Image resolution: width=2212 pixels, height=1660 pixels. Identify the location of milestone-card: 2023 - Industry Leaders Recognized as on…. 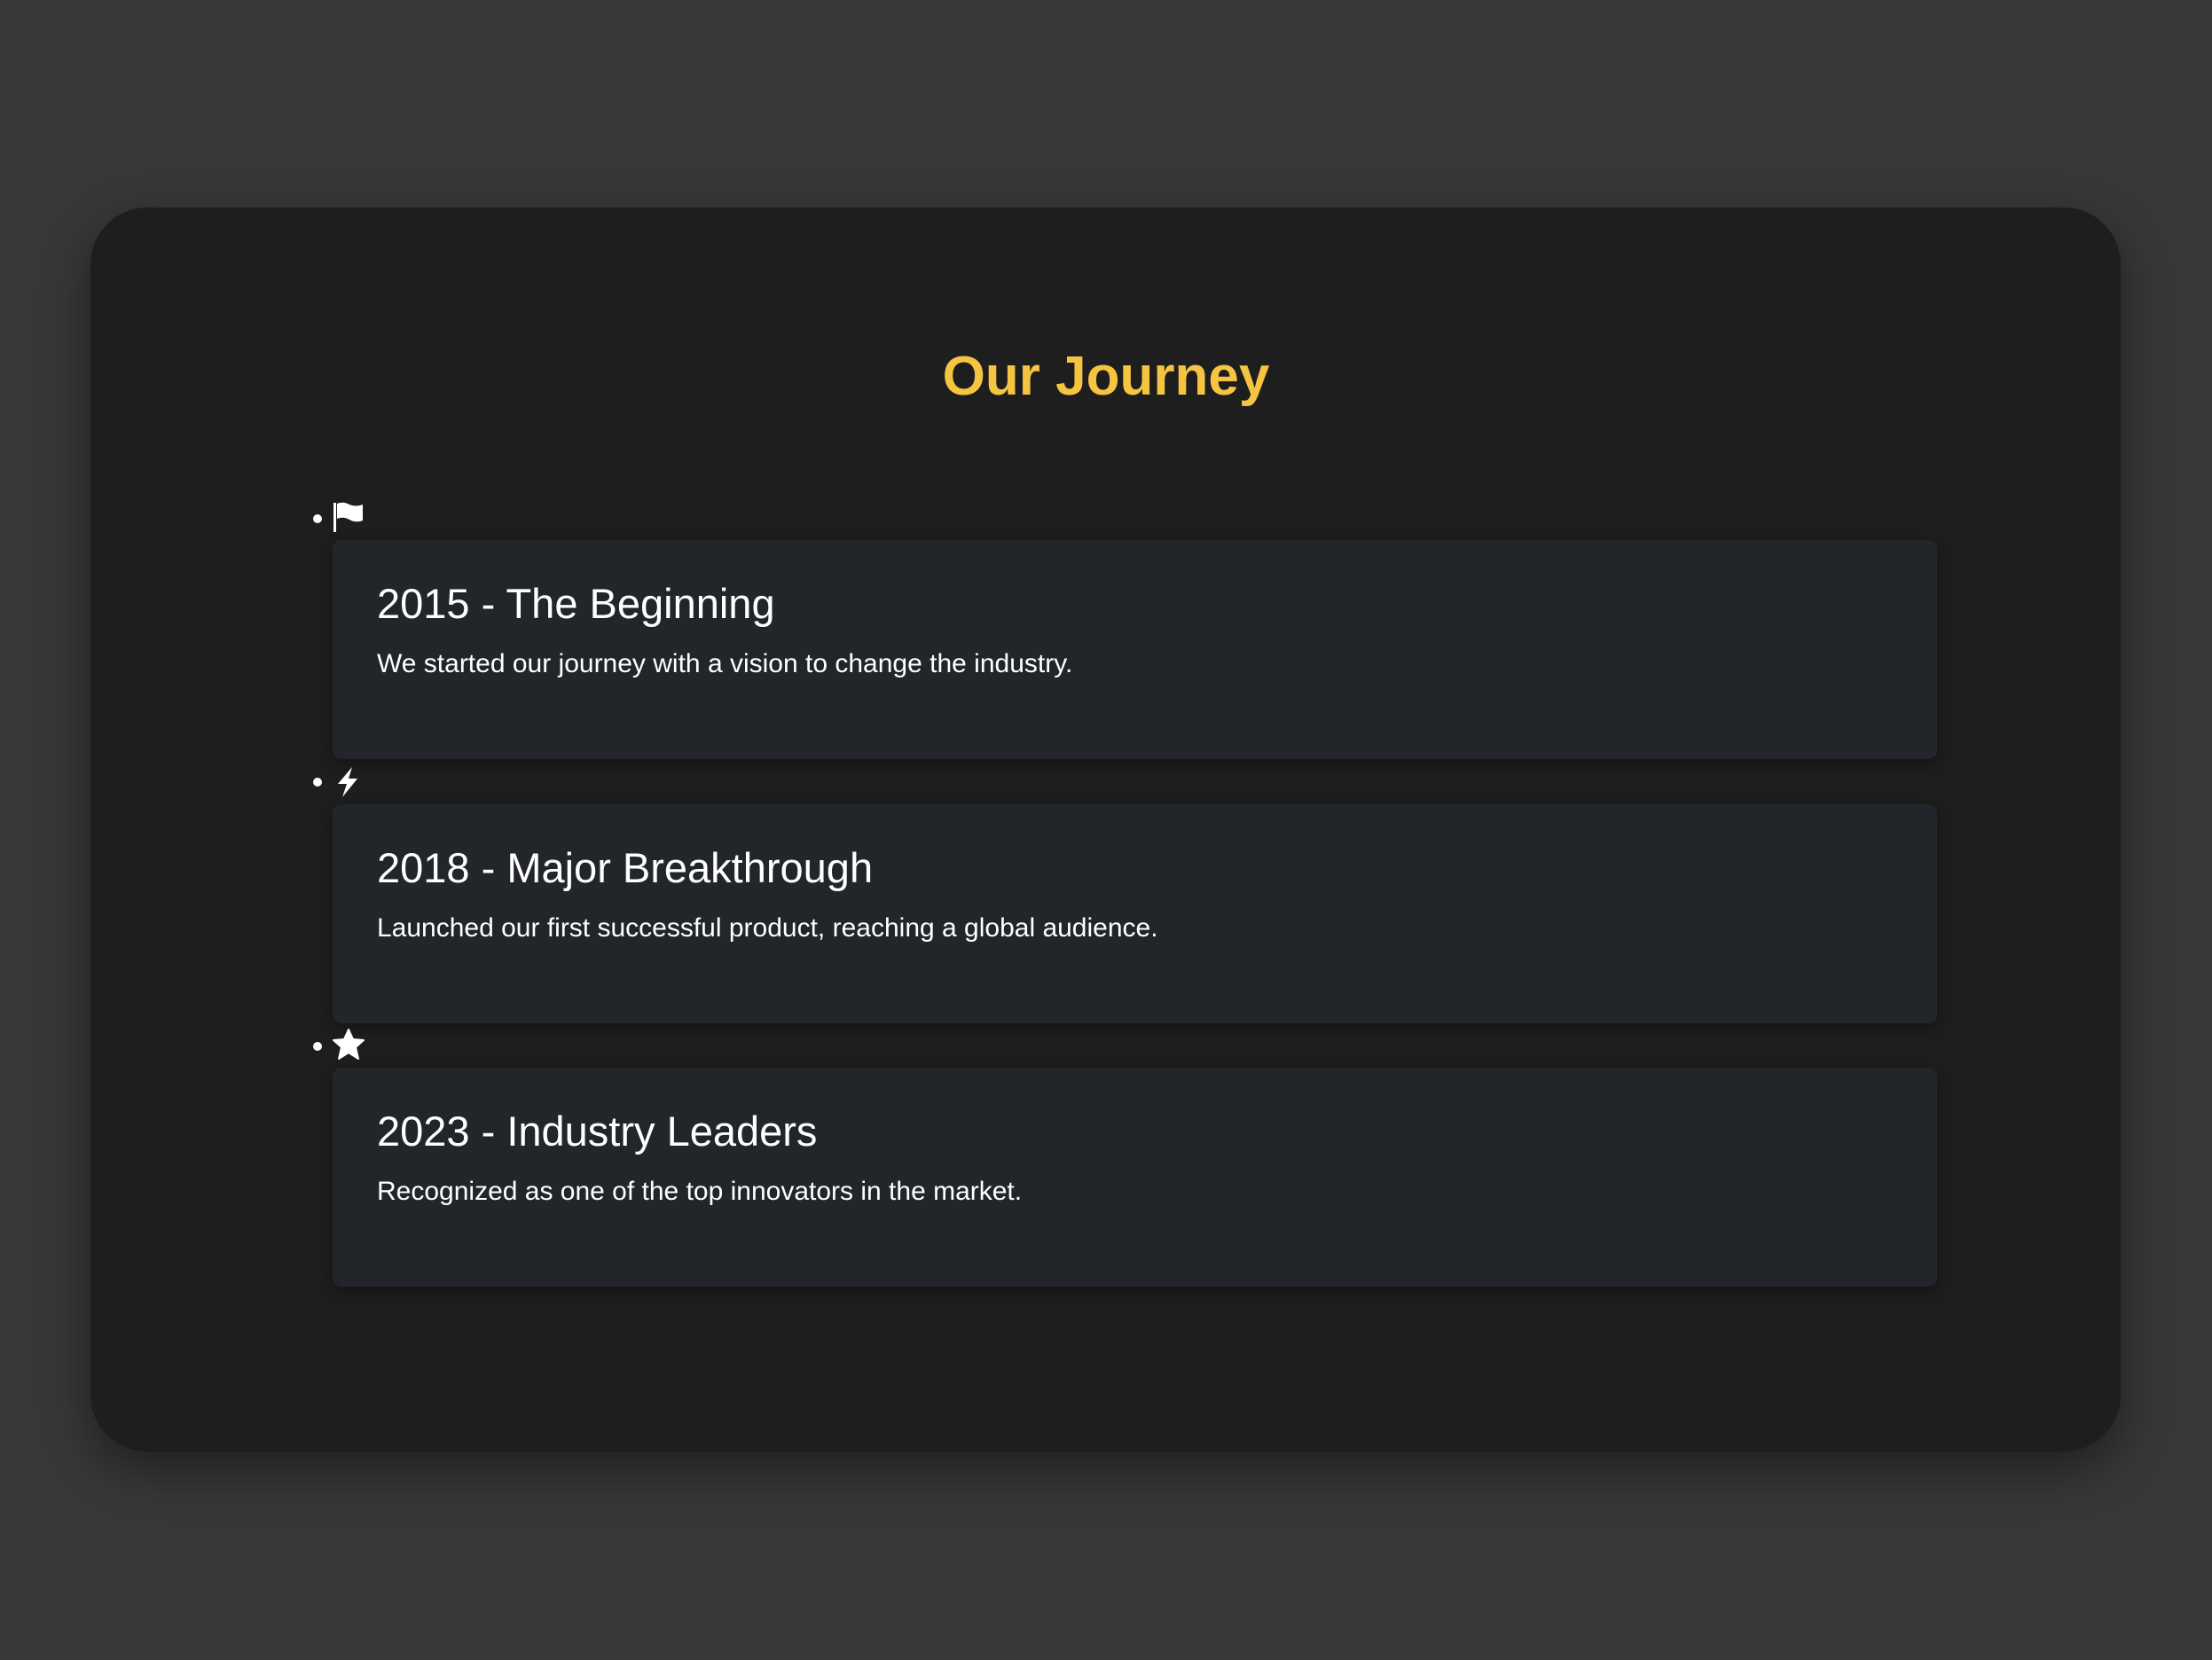
(1135, 1177).